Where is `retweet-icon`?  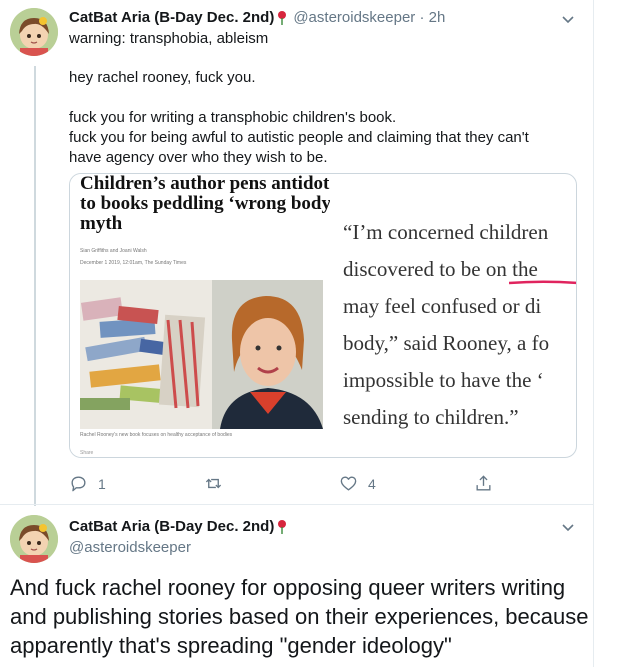 retweet-icon is located at coordinates (213, 483).